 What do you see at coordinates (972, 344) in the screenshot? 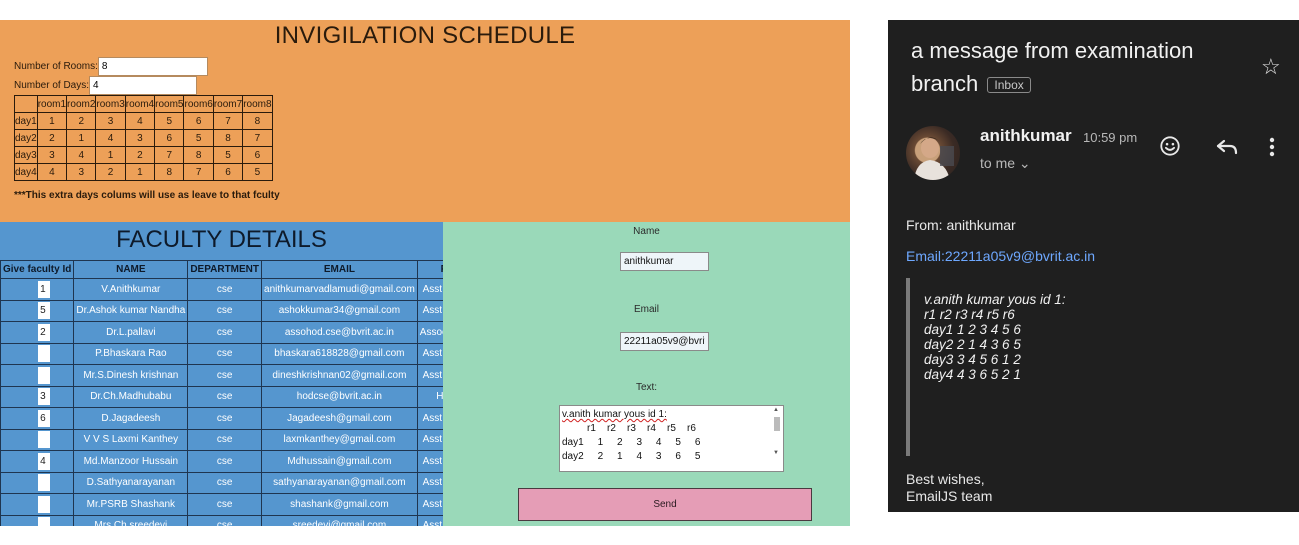
I see `quote-line-4: day2 2 1 4 3 6 5` at bounding box center [972, 344].